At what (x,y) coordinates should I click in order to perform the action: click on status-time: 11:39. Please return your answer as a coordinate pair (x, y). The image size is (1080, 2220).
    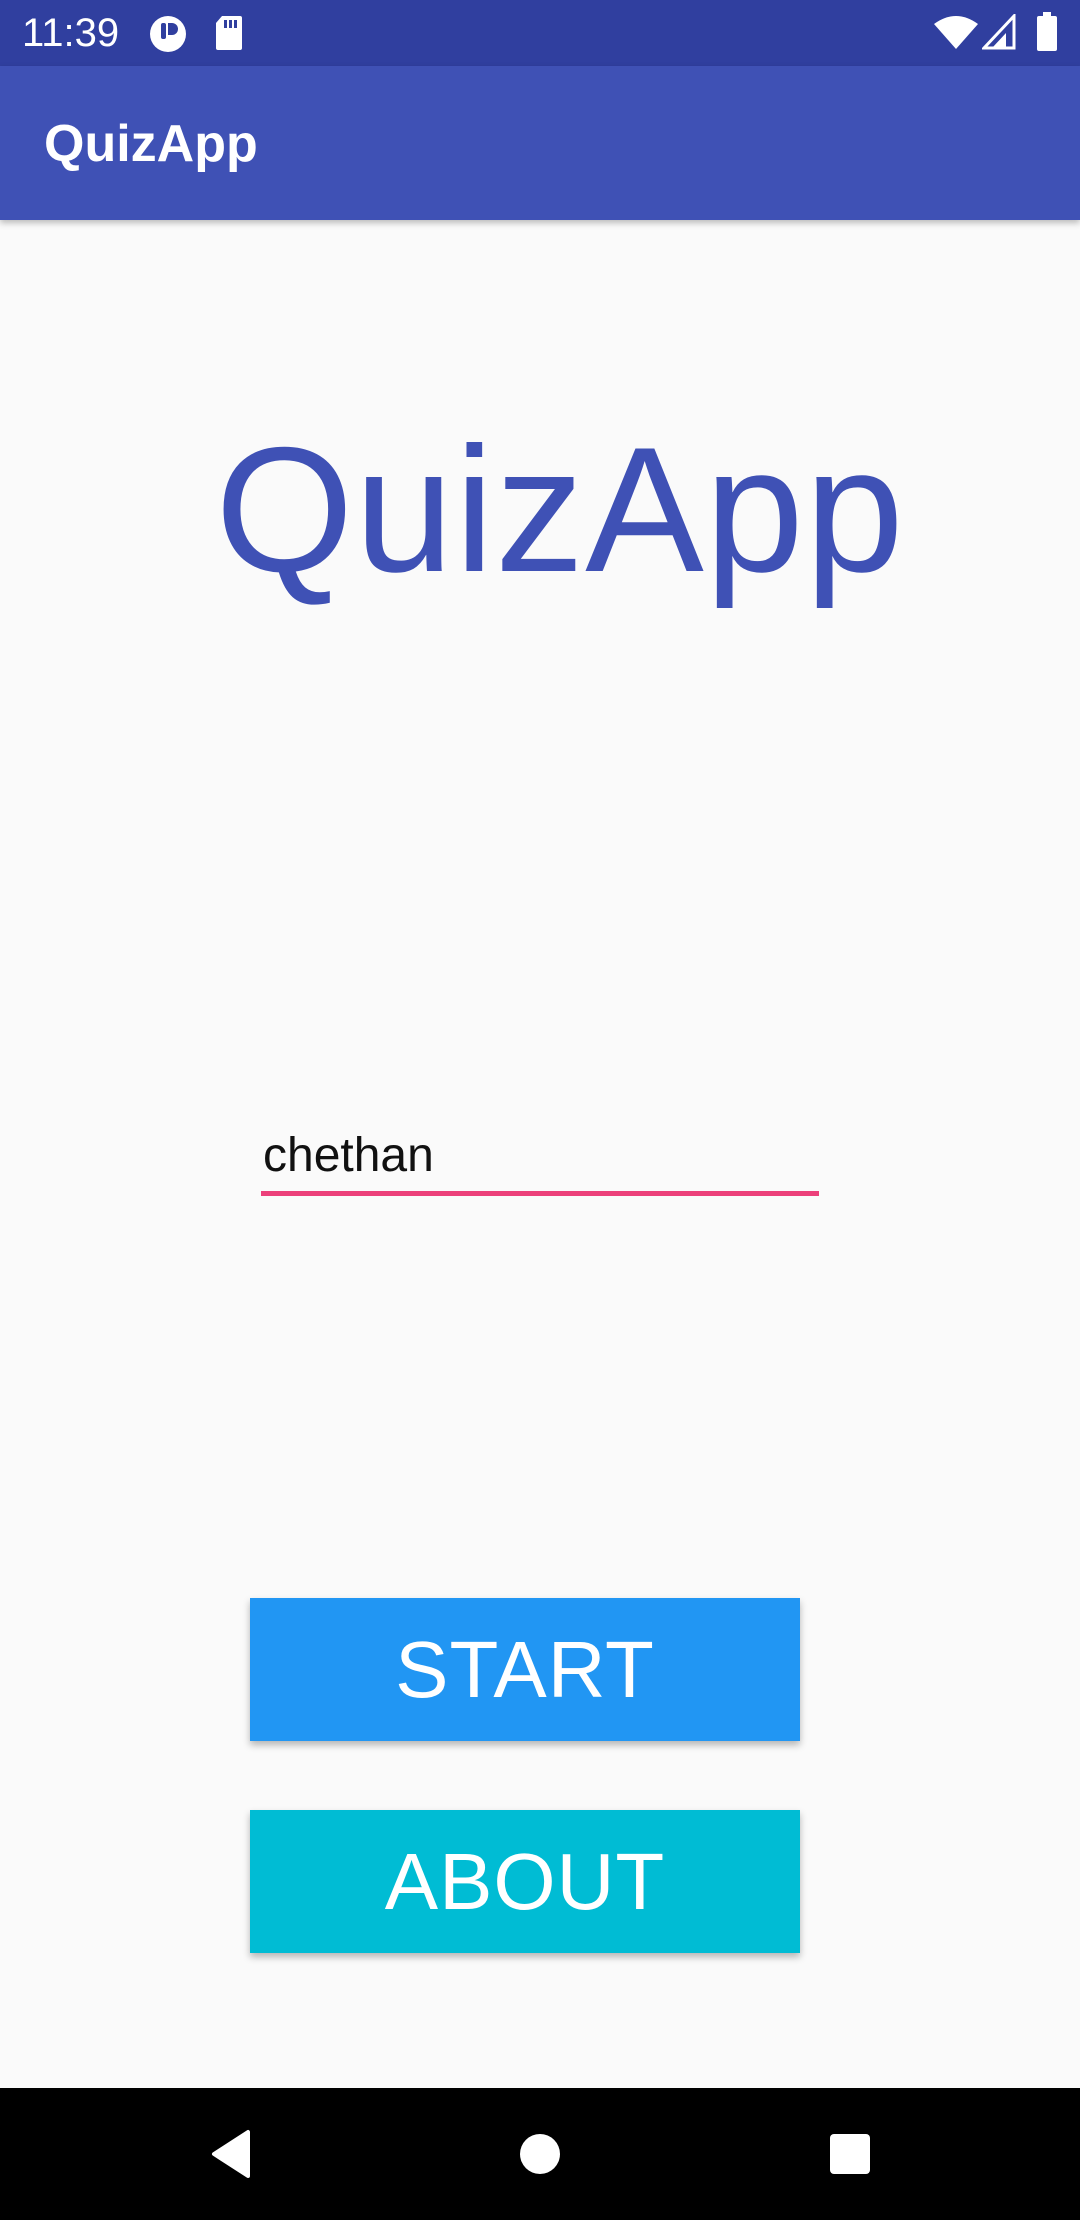
    Looking at the image, I should click on (71, 33).